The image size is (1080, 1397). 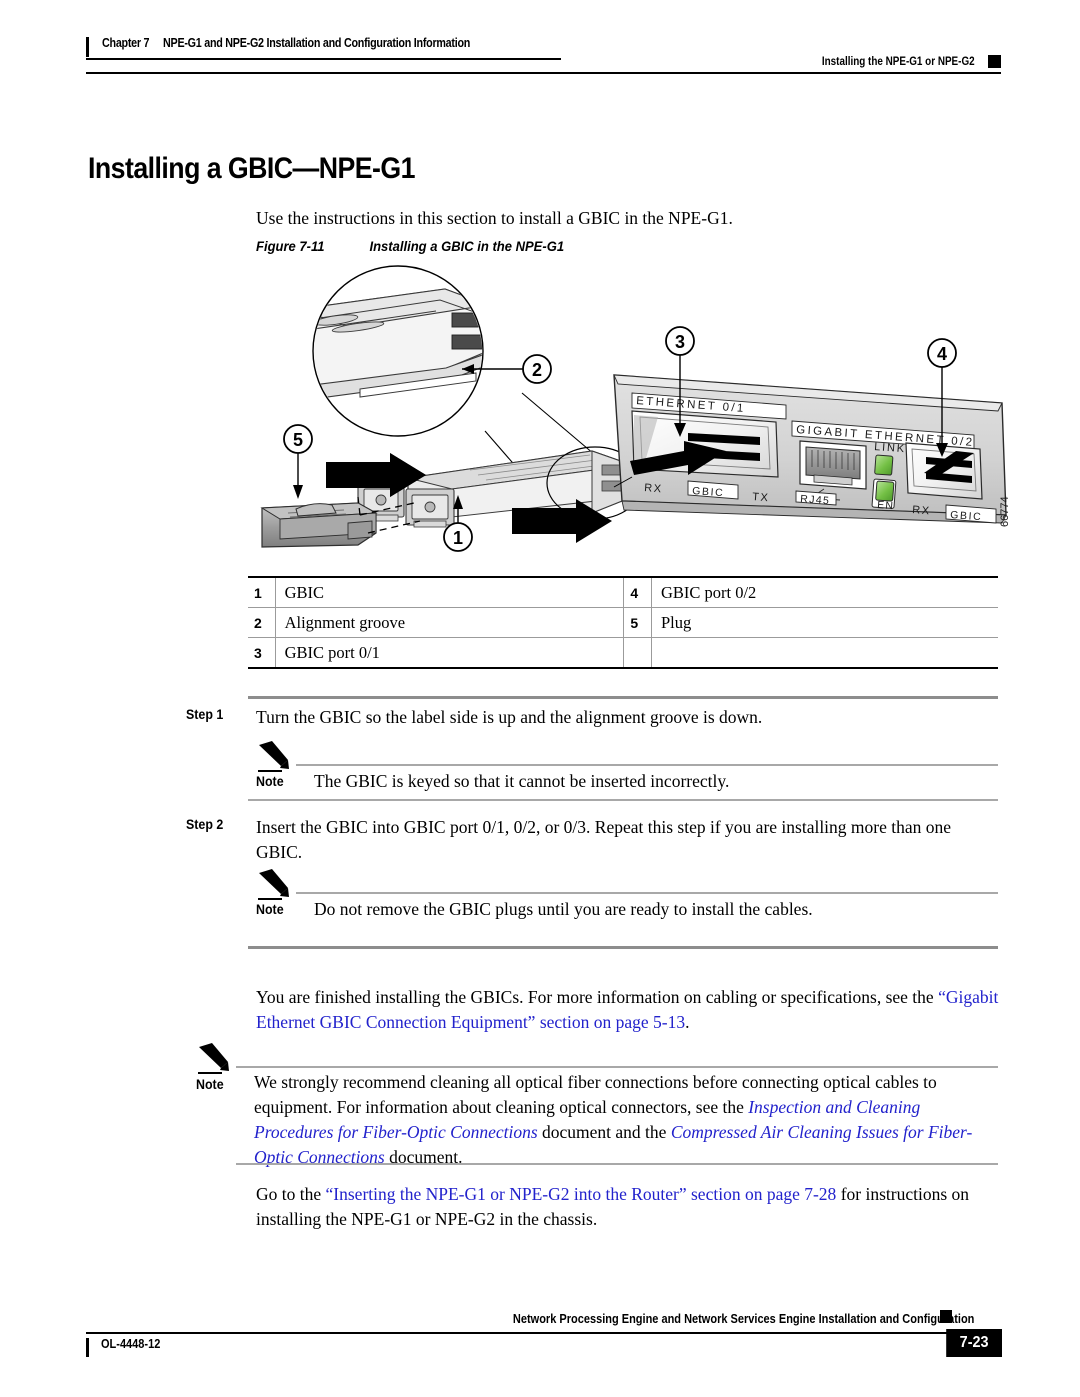 I want to click on table-row: 2 Alignment groove 5 Plug, so click(x=623, y=622).